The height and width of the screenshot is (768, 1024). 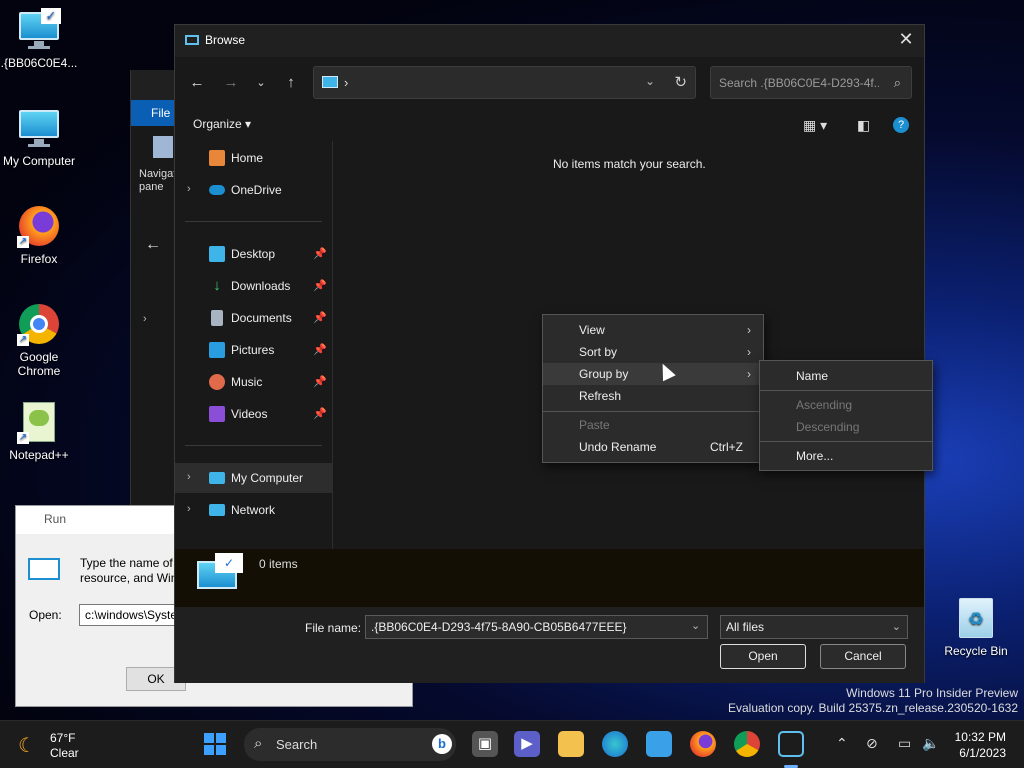 I want to click on refresh-icon: ↻, so click(x=680, y=82).